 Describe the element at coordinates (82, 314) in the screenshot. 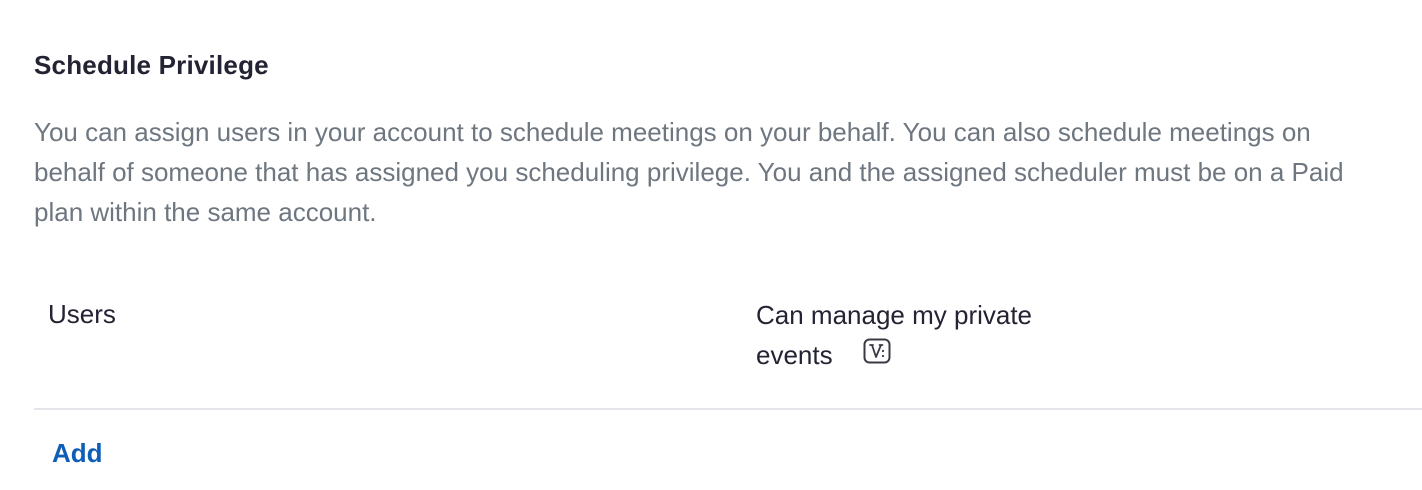

I see `column-header-users: Users` at that location.